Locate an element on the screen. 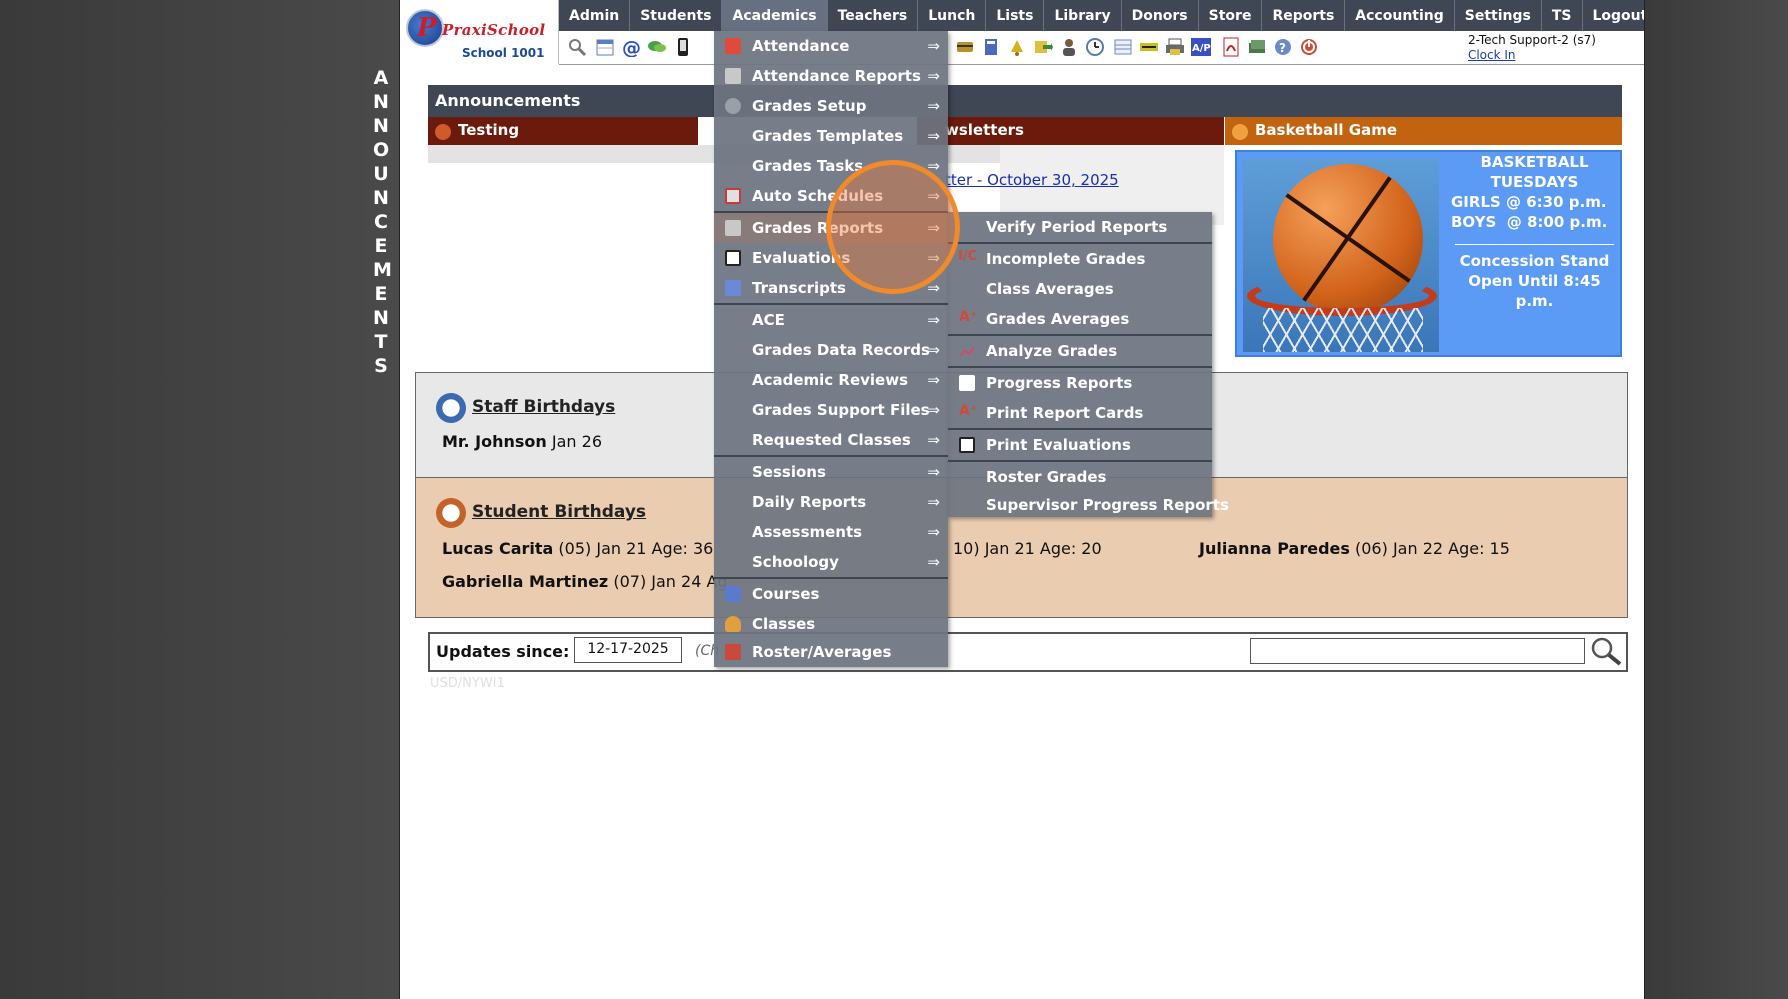 The image size is (1788, 999). menu-classes: Classes is located at coordinates (831, 624).